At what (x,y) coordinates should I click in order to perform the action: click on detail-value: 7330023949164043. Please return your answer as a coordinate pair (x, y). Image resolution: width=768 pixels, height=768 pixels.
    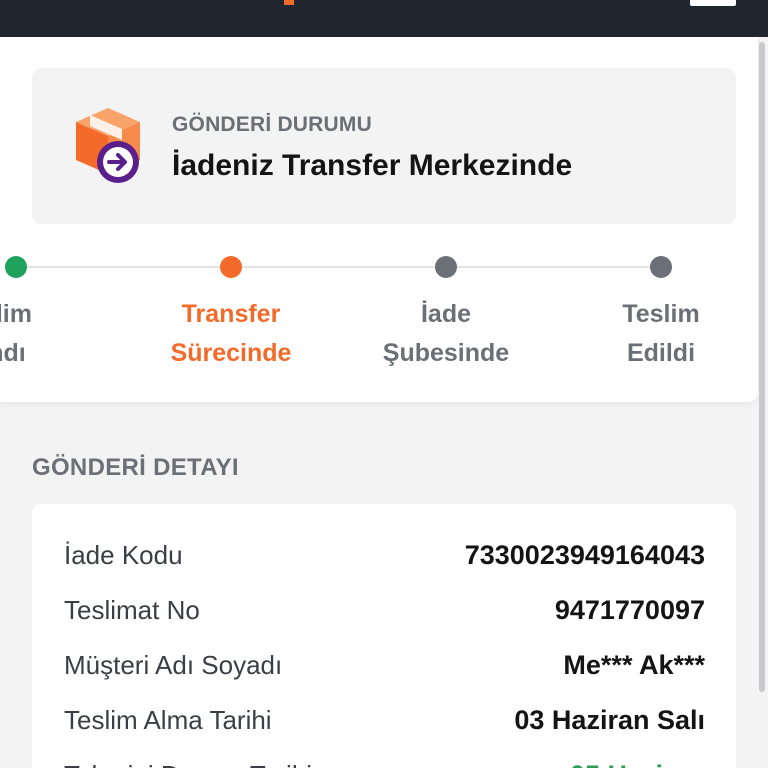
    Looking at the image, I should click on (584, 554).